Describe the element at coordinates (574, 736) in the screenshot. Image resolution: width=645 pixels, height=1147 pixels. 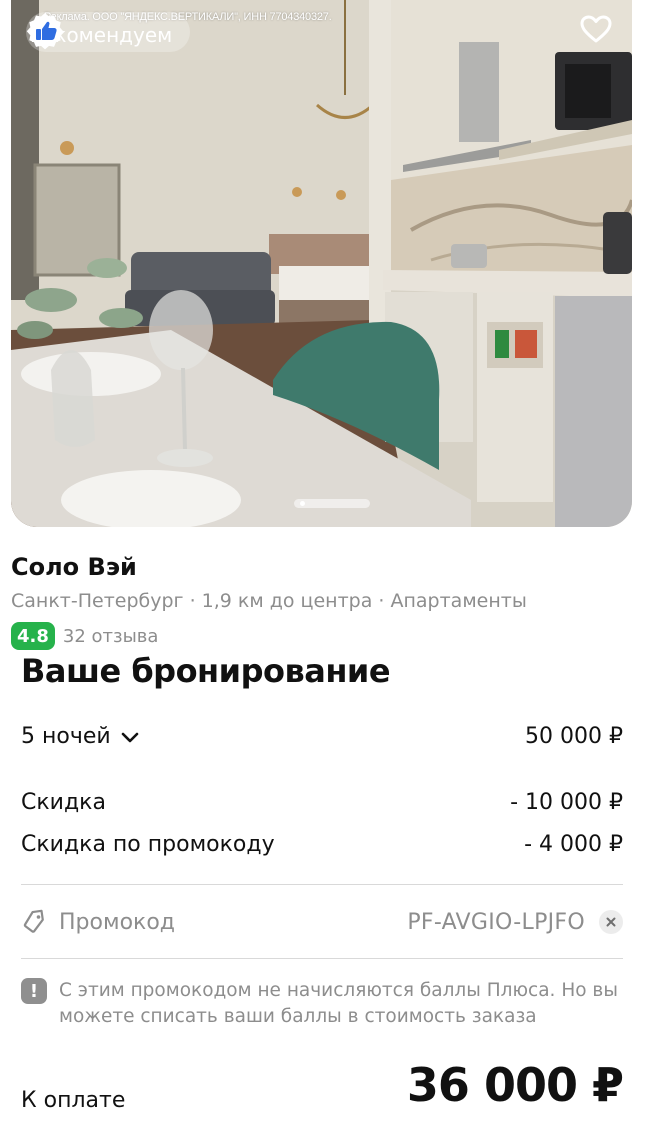
I see `nights-price: 50 000 ₽` at that location.